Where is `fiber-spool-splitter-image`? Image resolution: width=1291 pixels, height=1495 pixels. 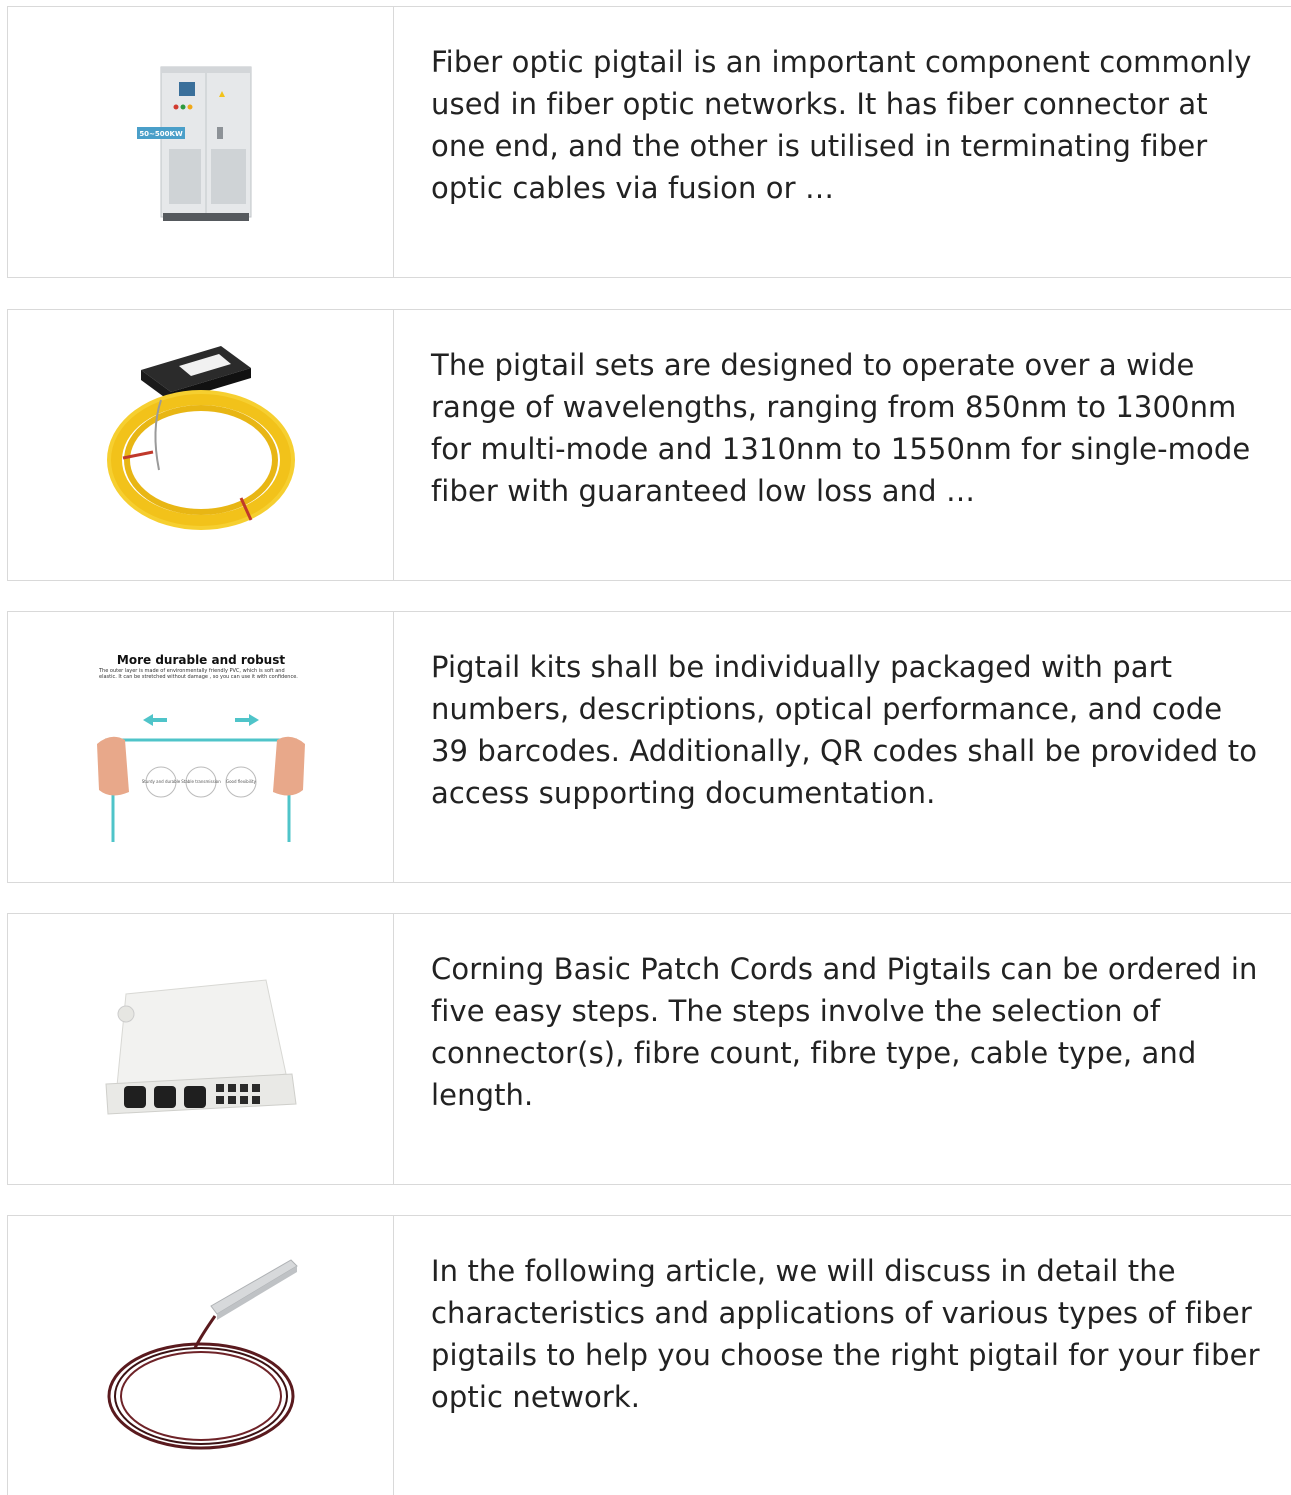
fiber-spool-splitter-image is located at coordinates (201, 445).